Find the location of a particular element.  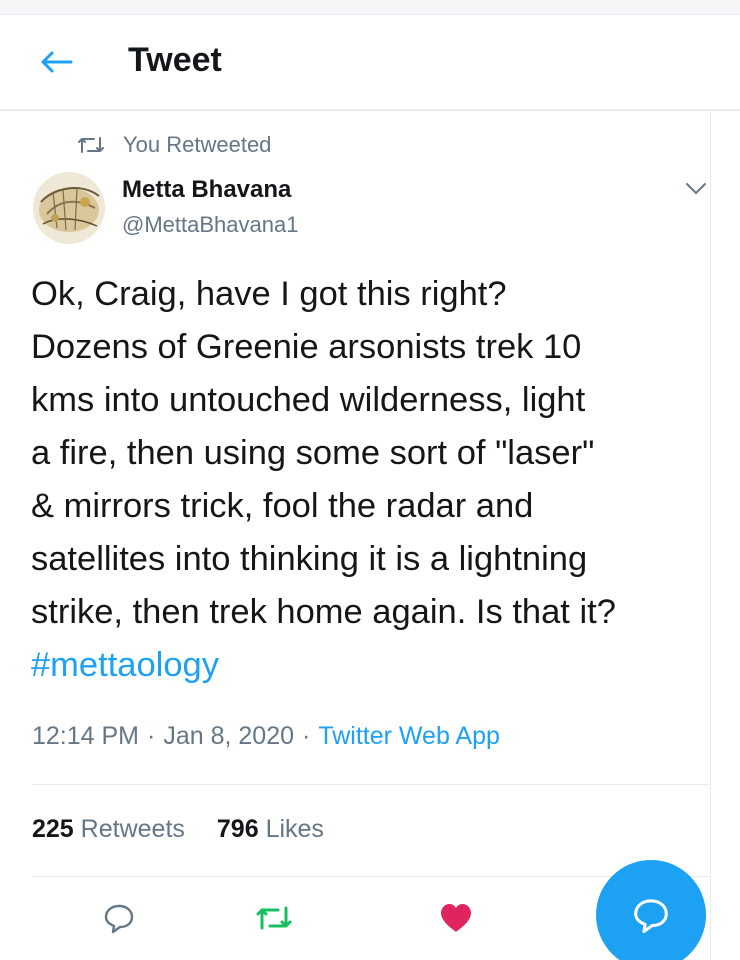

heart-icon is located at coordinates (456, 918).